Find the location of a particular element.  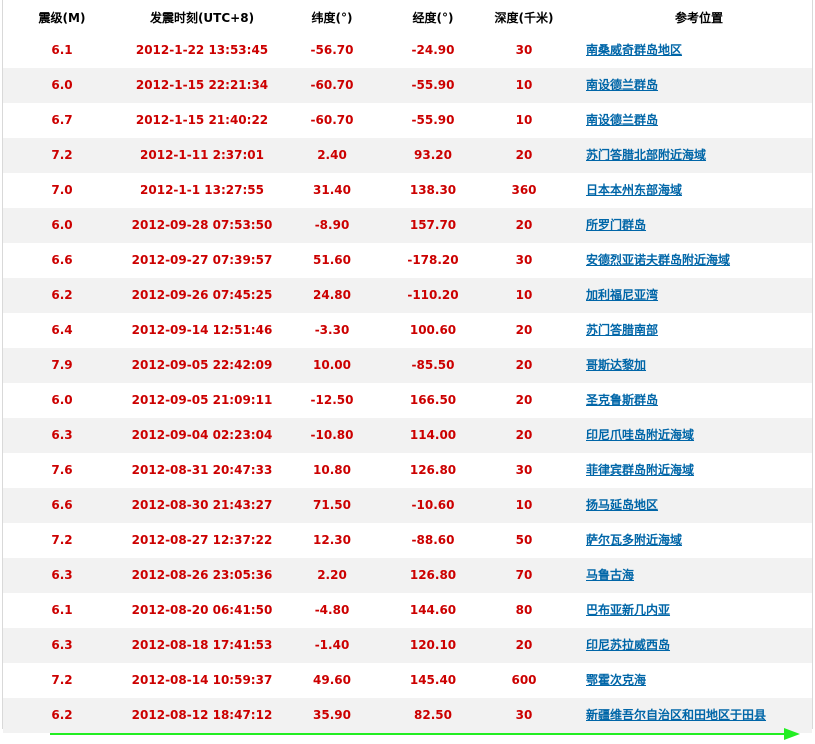

cell-location: 萨尔瓦多附近海域 is located at coordinates (699, 540).